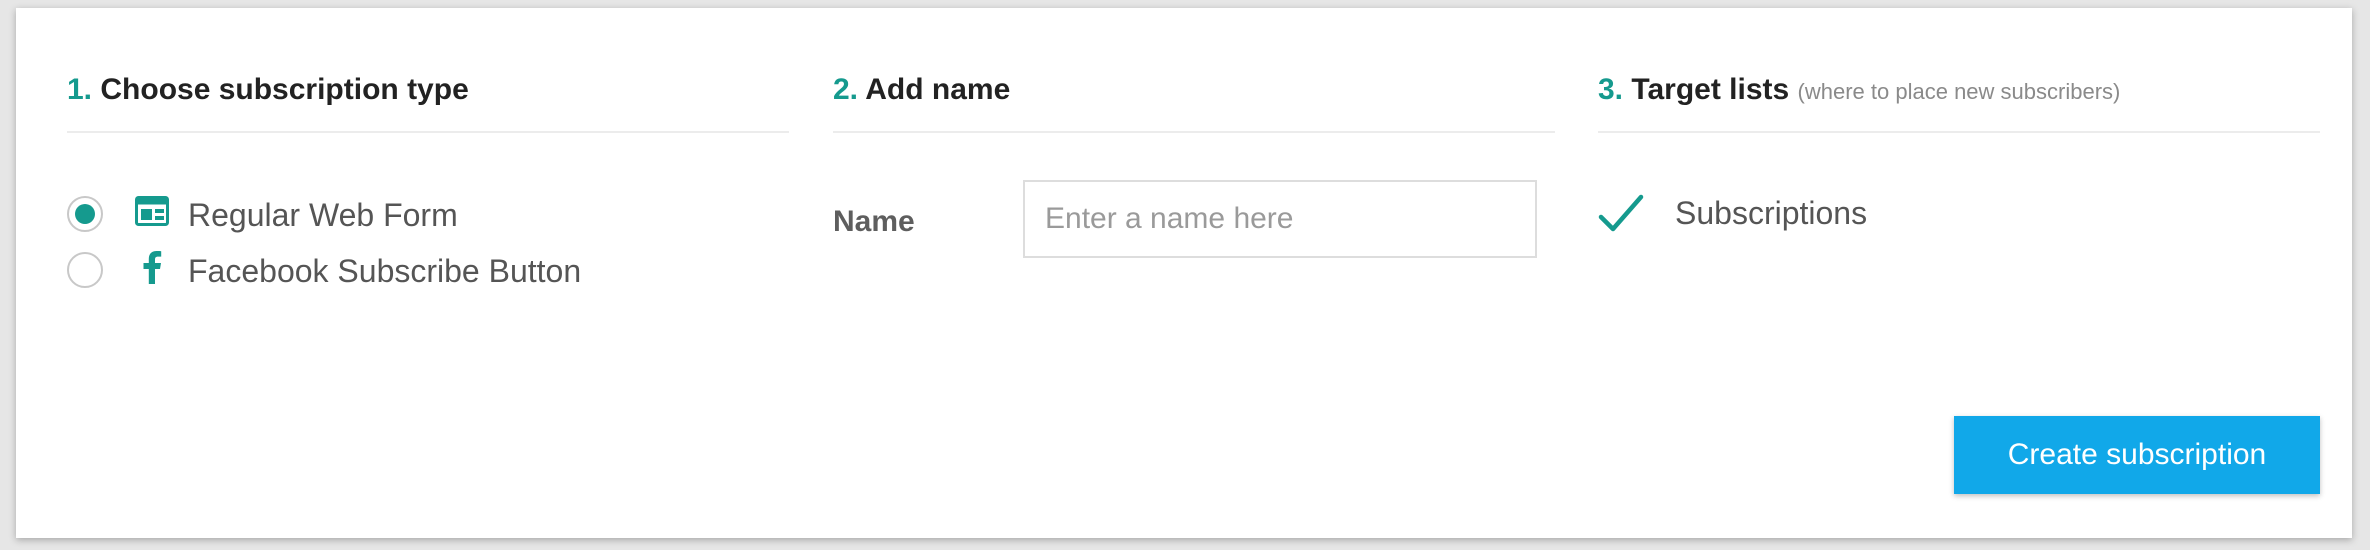 The image size is (2370, 550). What do you see at coordinates (1621, 215) in the screenshot?
I see `check-icon` at bounding box center [1621, 215].